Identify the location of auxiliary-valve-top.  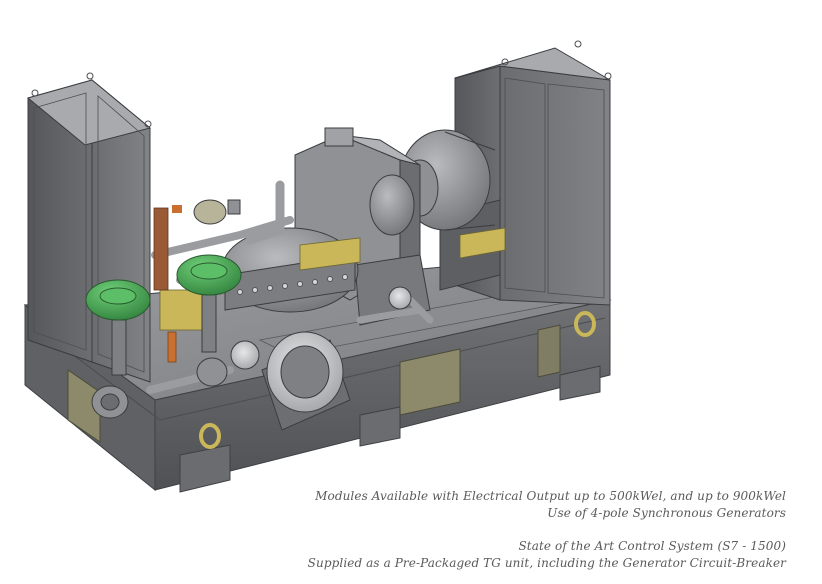
(217, 212).